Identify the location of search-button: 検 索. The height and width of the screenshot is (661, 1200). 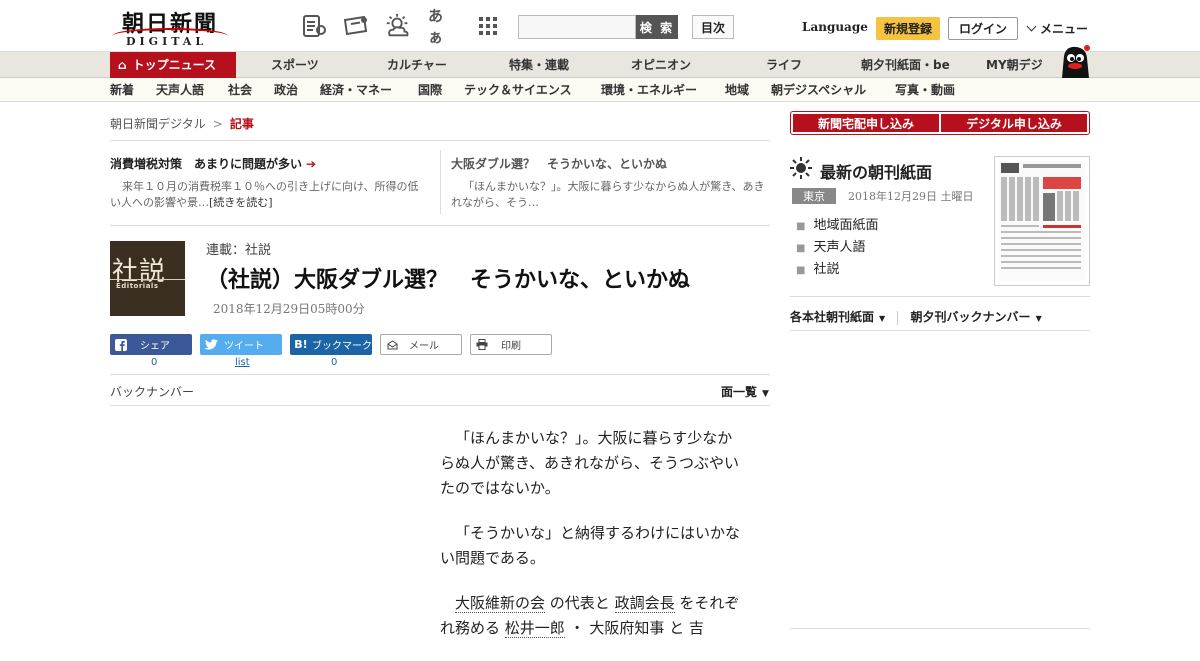
(657, 27).